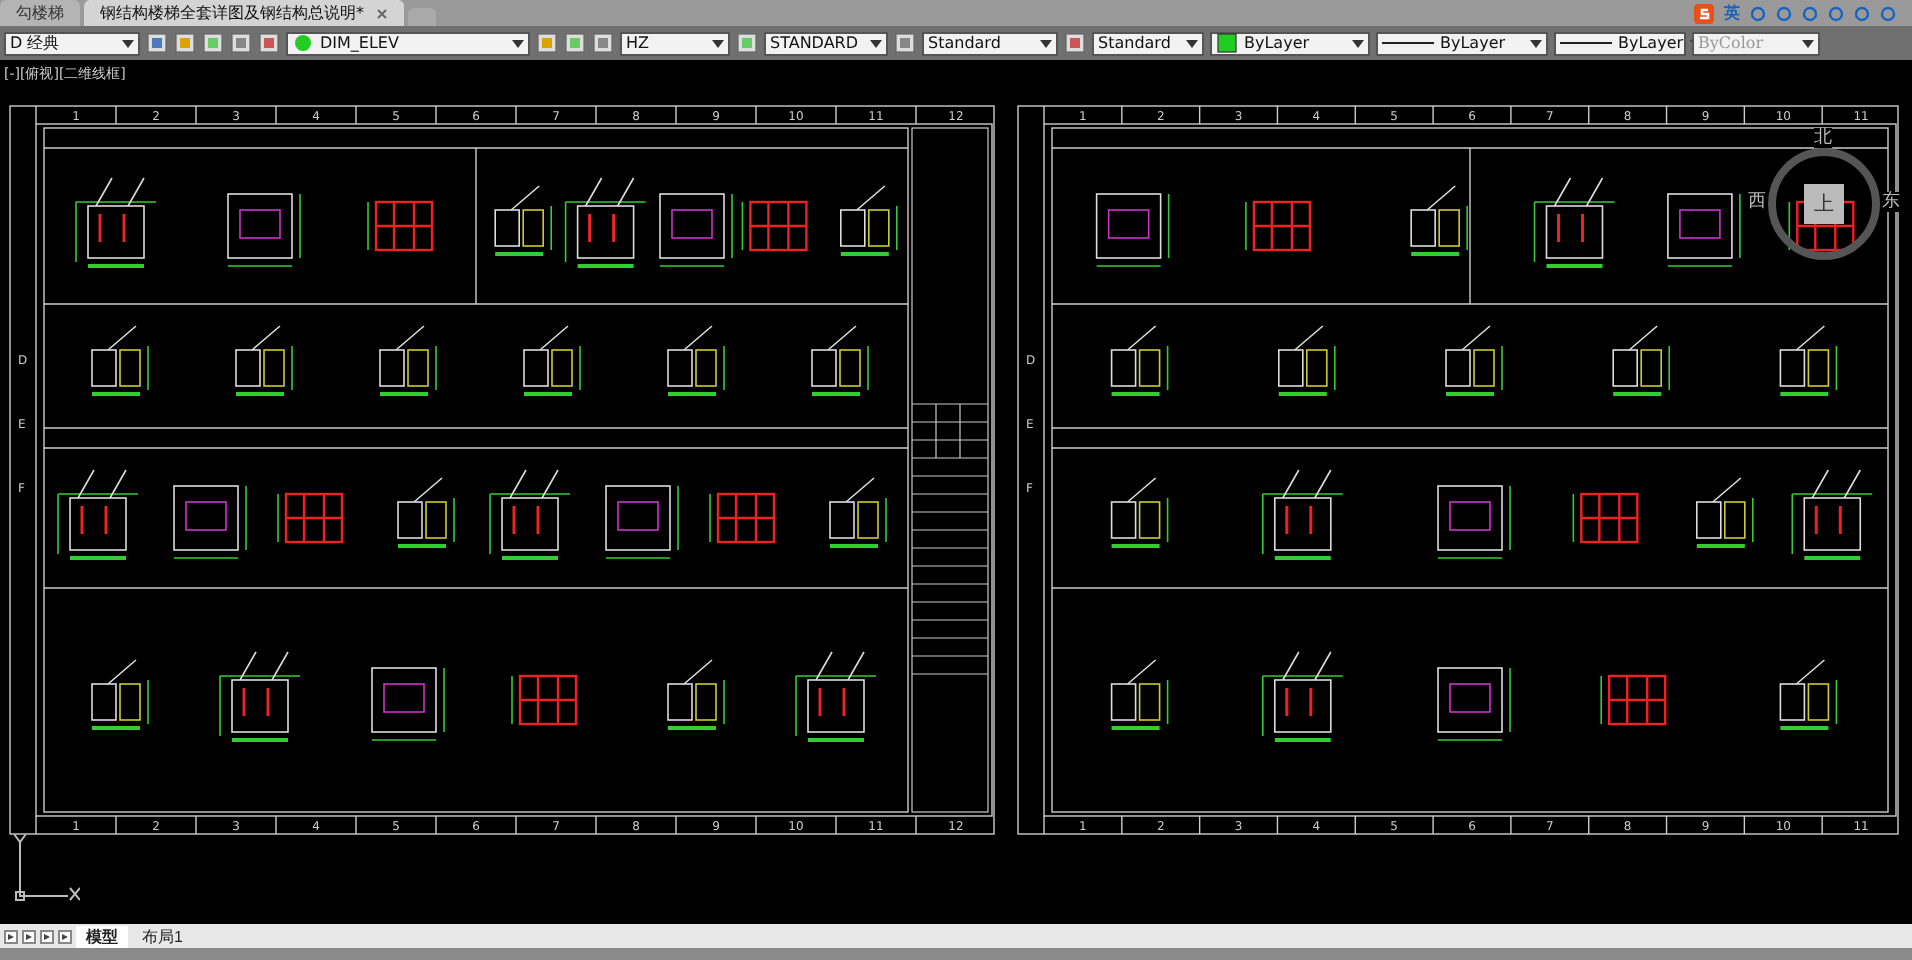 The image size is (1912, 960). What do you see at coordinates (40, 13) in the screenshot?
I see `document-tab: 勾楼梯` at bounding box center [40, 13].